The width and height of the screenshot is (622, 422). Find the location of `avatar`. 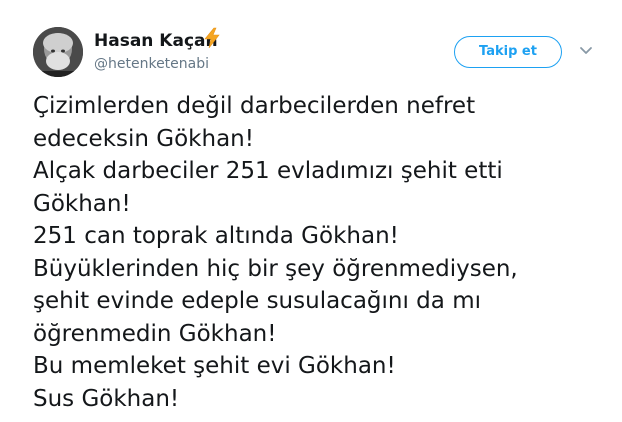

avatar is located at coordinates (58, 52).